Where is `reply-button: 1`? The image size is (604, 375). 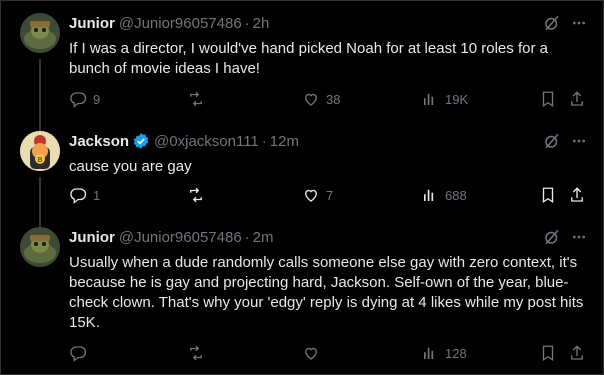
reply-button: 1 is located at coordinates (84, 195).